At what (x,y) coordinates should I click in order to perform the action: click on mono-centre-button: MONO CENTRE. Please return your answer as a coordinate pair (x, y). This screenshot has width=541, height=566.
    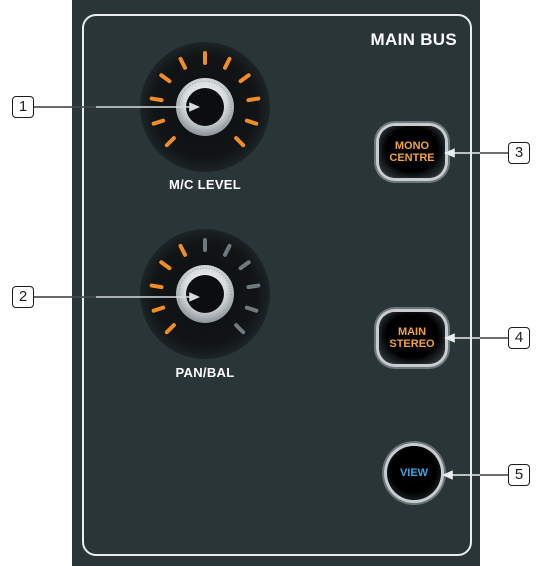
    Looking at the image, I should click on (412, 152).